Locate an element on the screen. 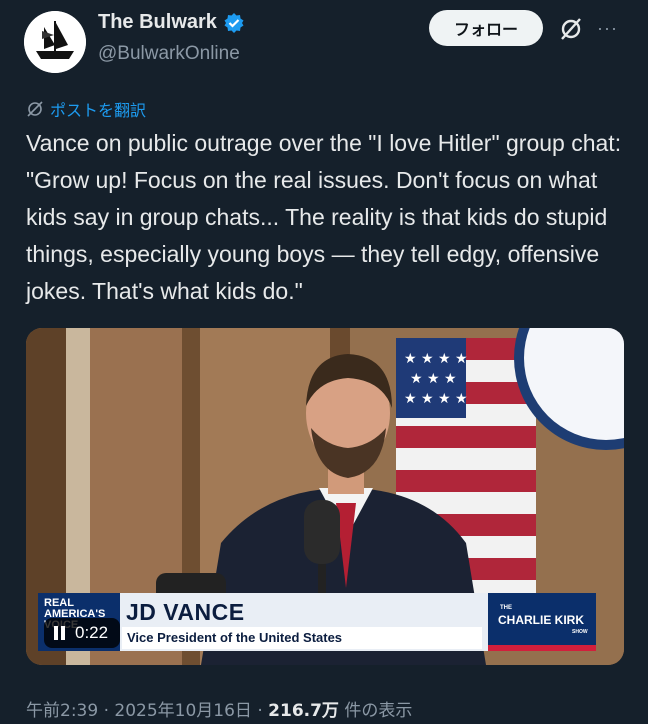 The image size is (648, 724). account-name: The Bulwark is located at coordinates (157, 22).